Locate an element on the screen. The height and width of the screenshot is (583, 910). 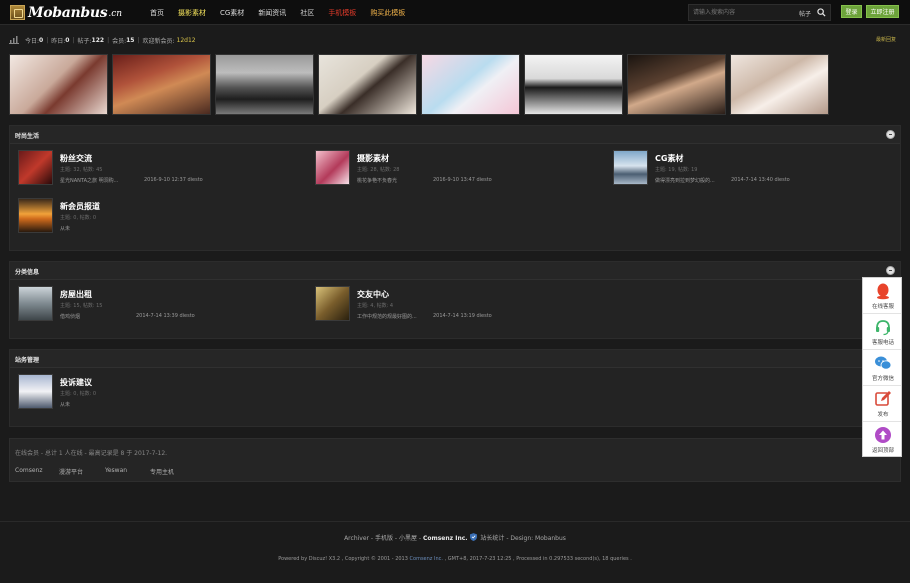
forum-name: CG素材 is located at coordinates (669, 158).